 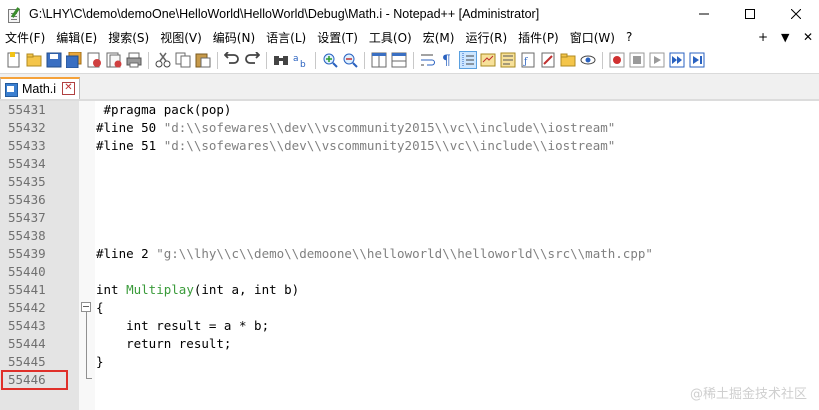 I want to click on undo-icon, so click(x=232, y=60).